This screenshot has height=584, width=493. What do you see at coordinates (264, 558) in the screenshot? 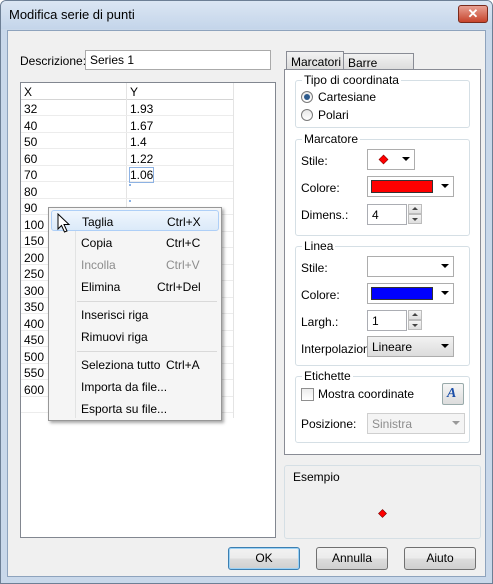
I see `ok-button: OK` at bounding box center [264, 558].